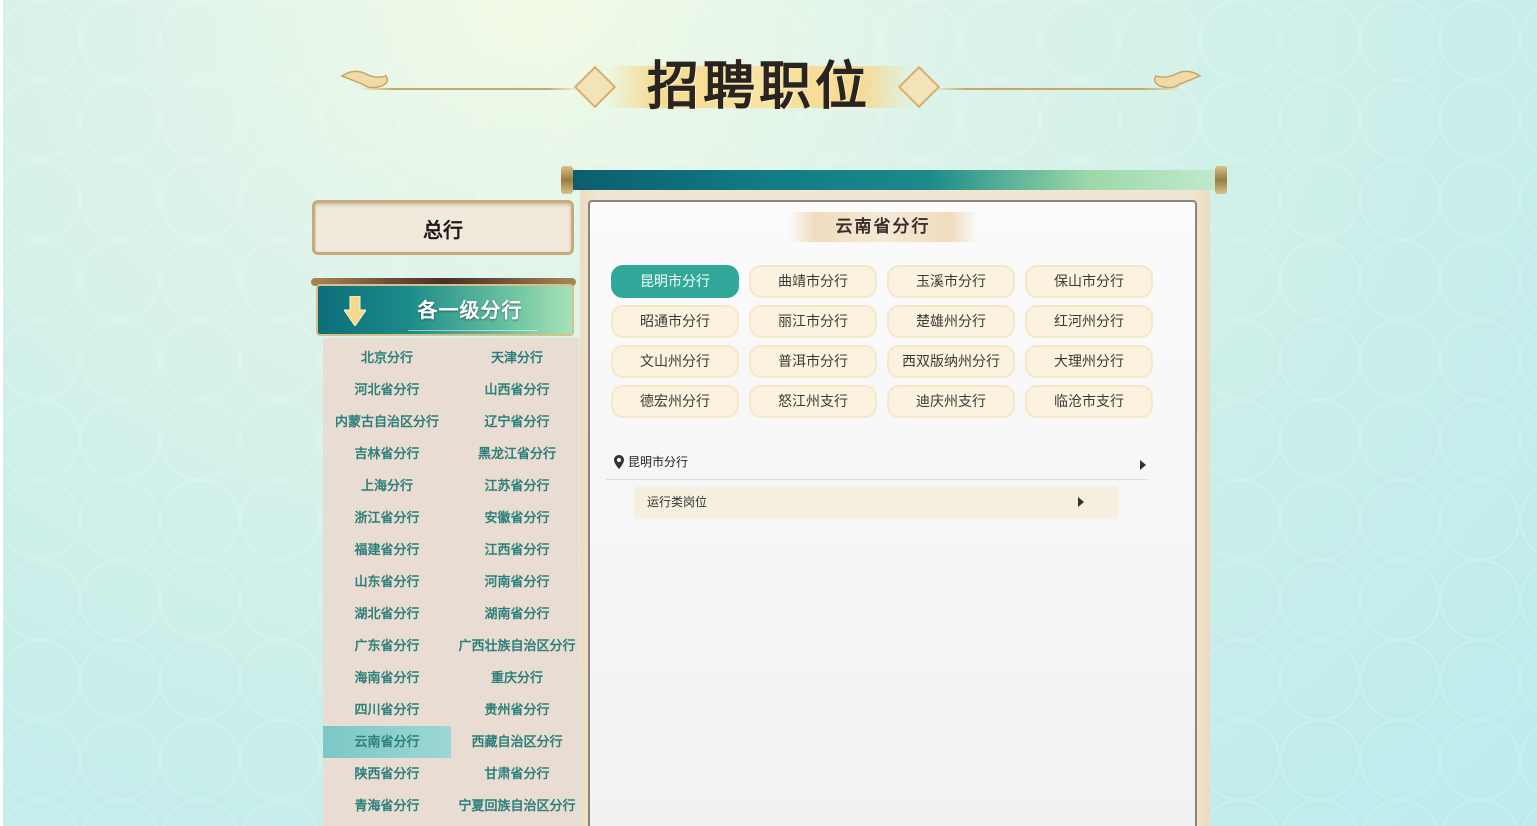 The image size is (1537, 826). I want to click on branch-item: 天津分行, so click(517, 358).